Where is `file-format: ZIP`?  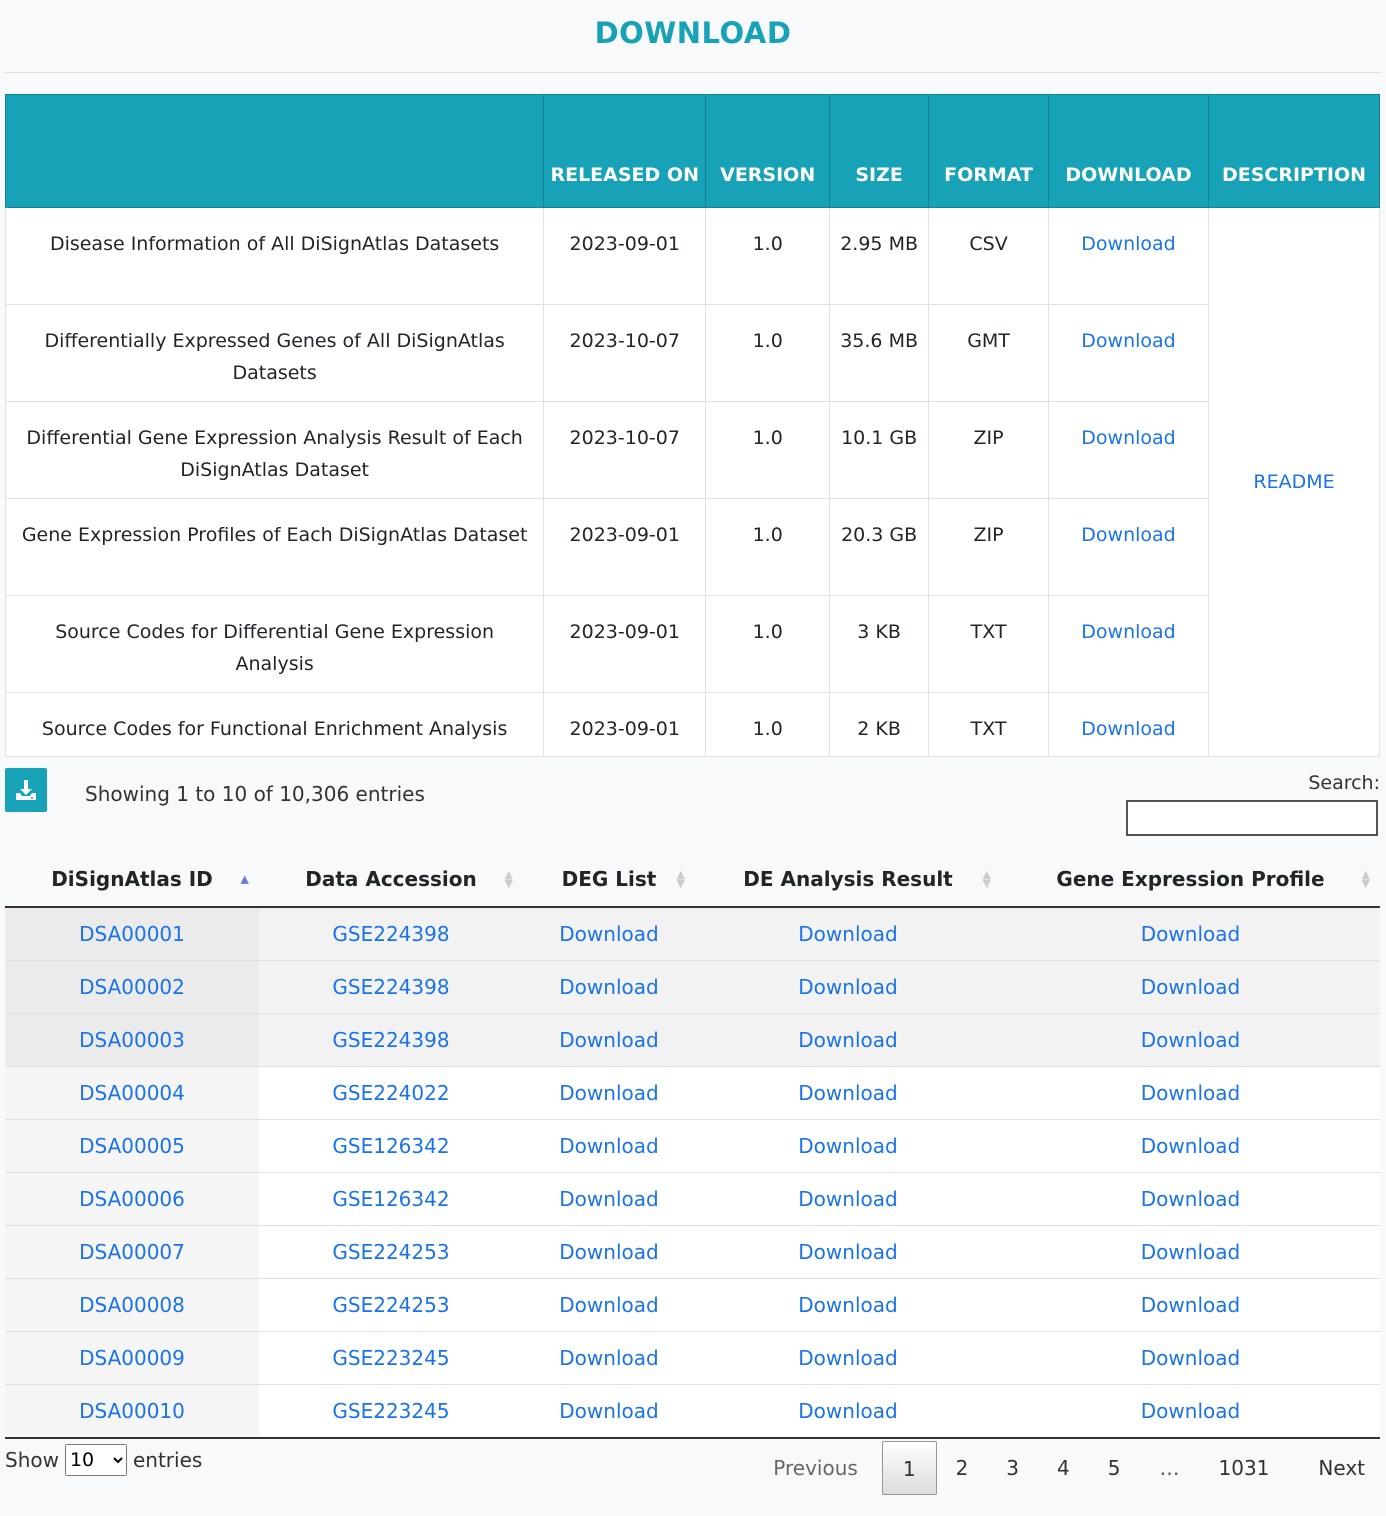
file-format: ZIP is located at coordinates (989, 450).